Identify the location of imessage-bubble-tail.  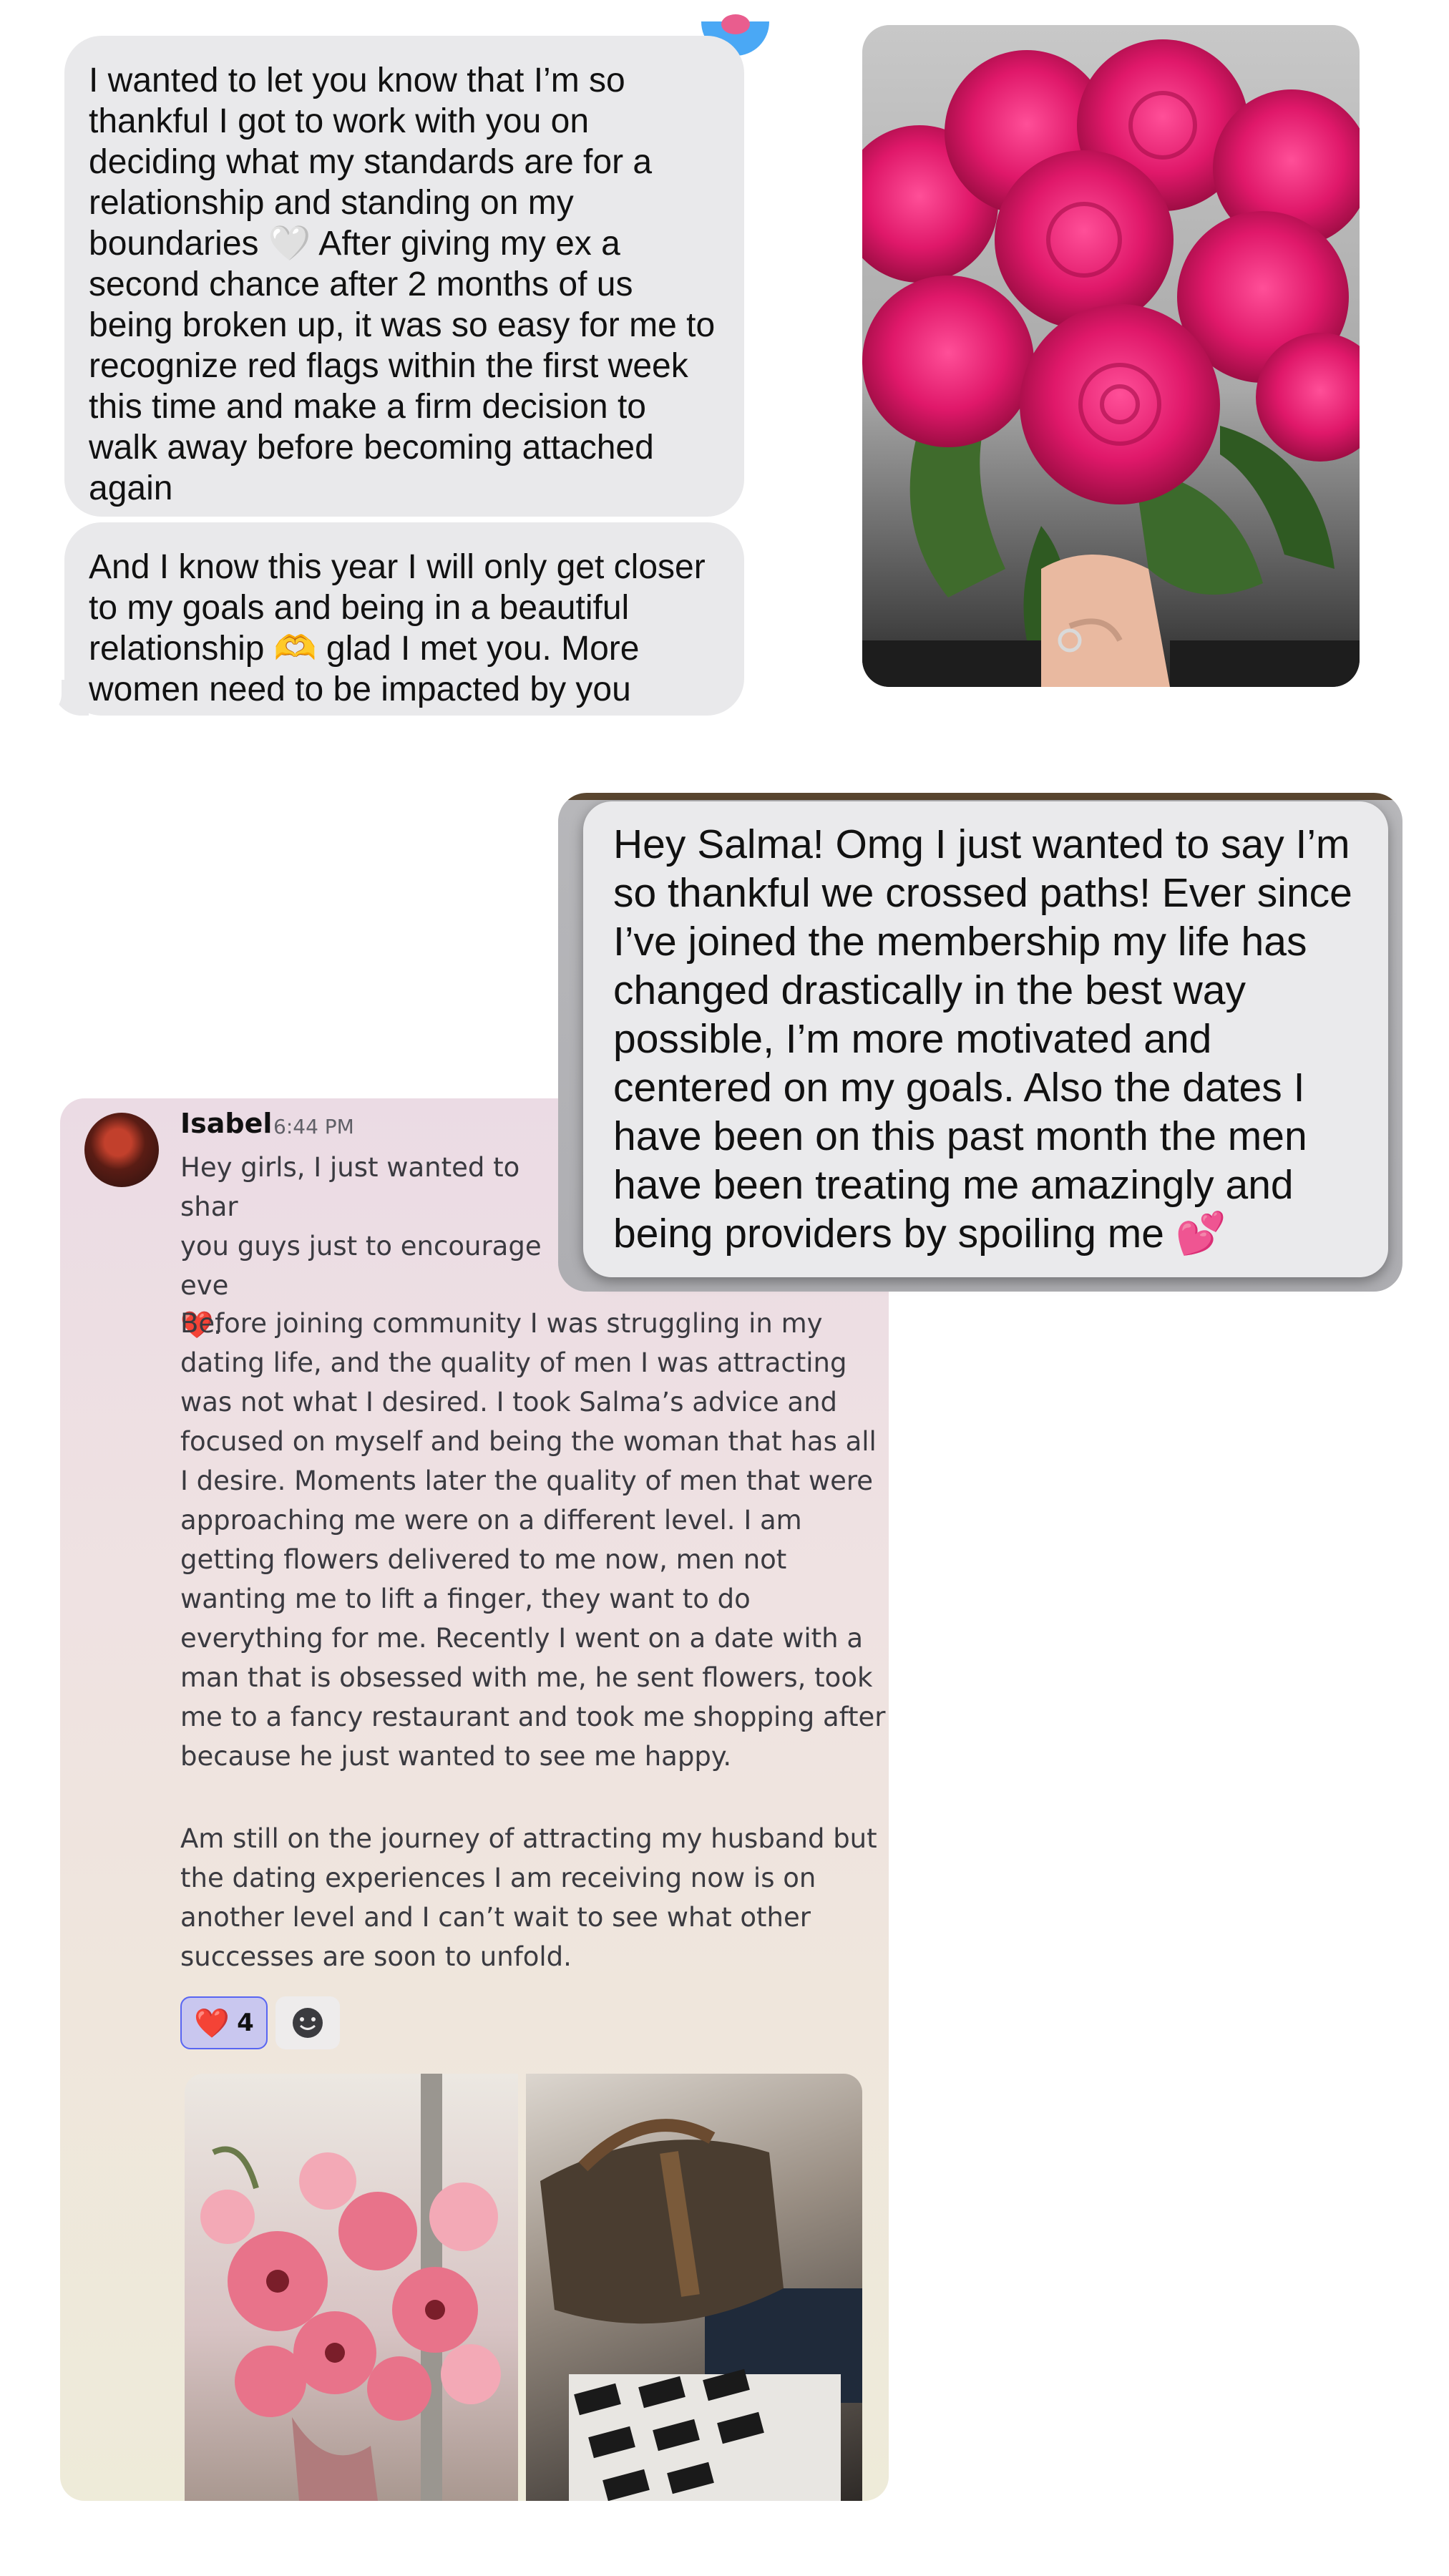
(61, 698).